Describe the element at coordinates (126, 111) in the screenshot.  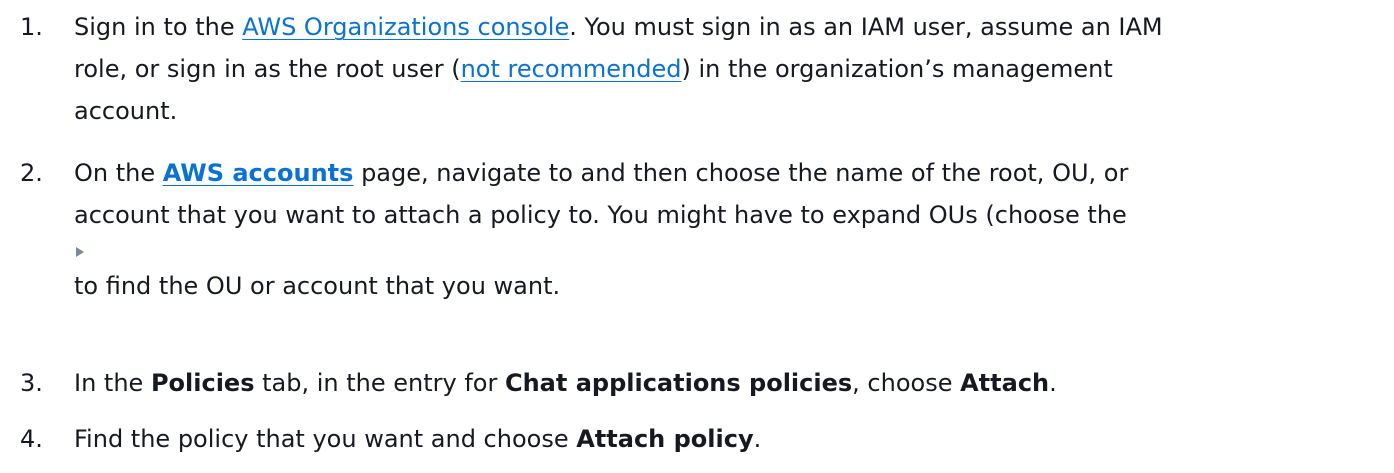
I see `step-text-run: account.` at that location.